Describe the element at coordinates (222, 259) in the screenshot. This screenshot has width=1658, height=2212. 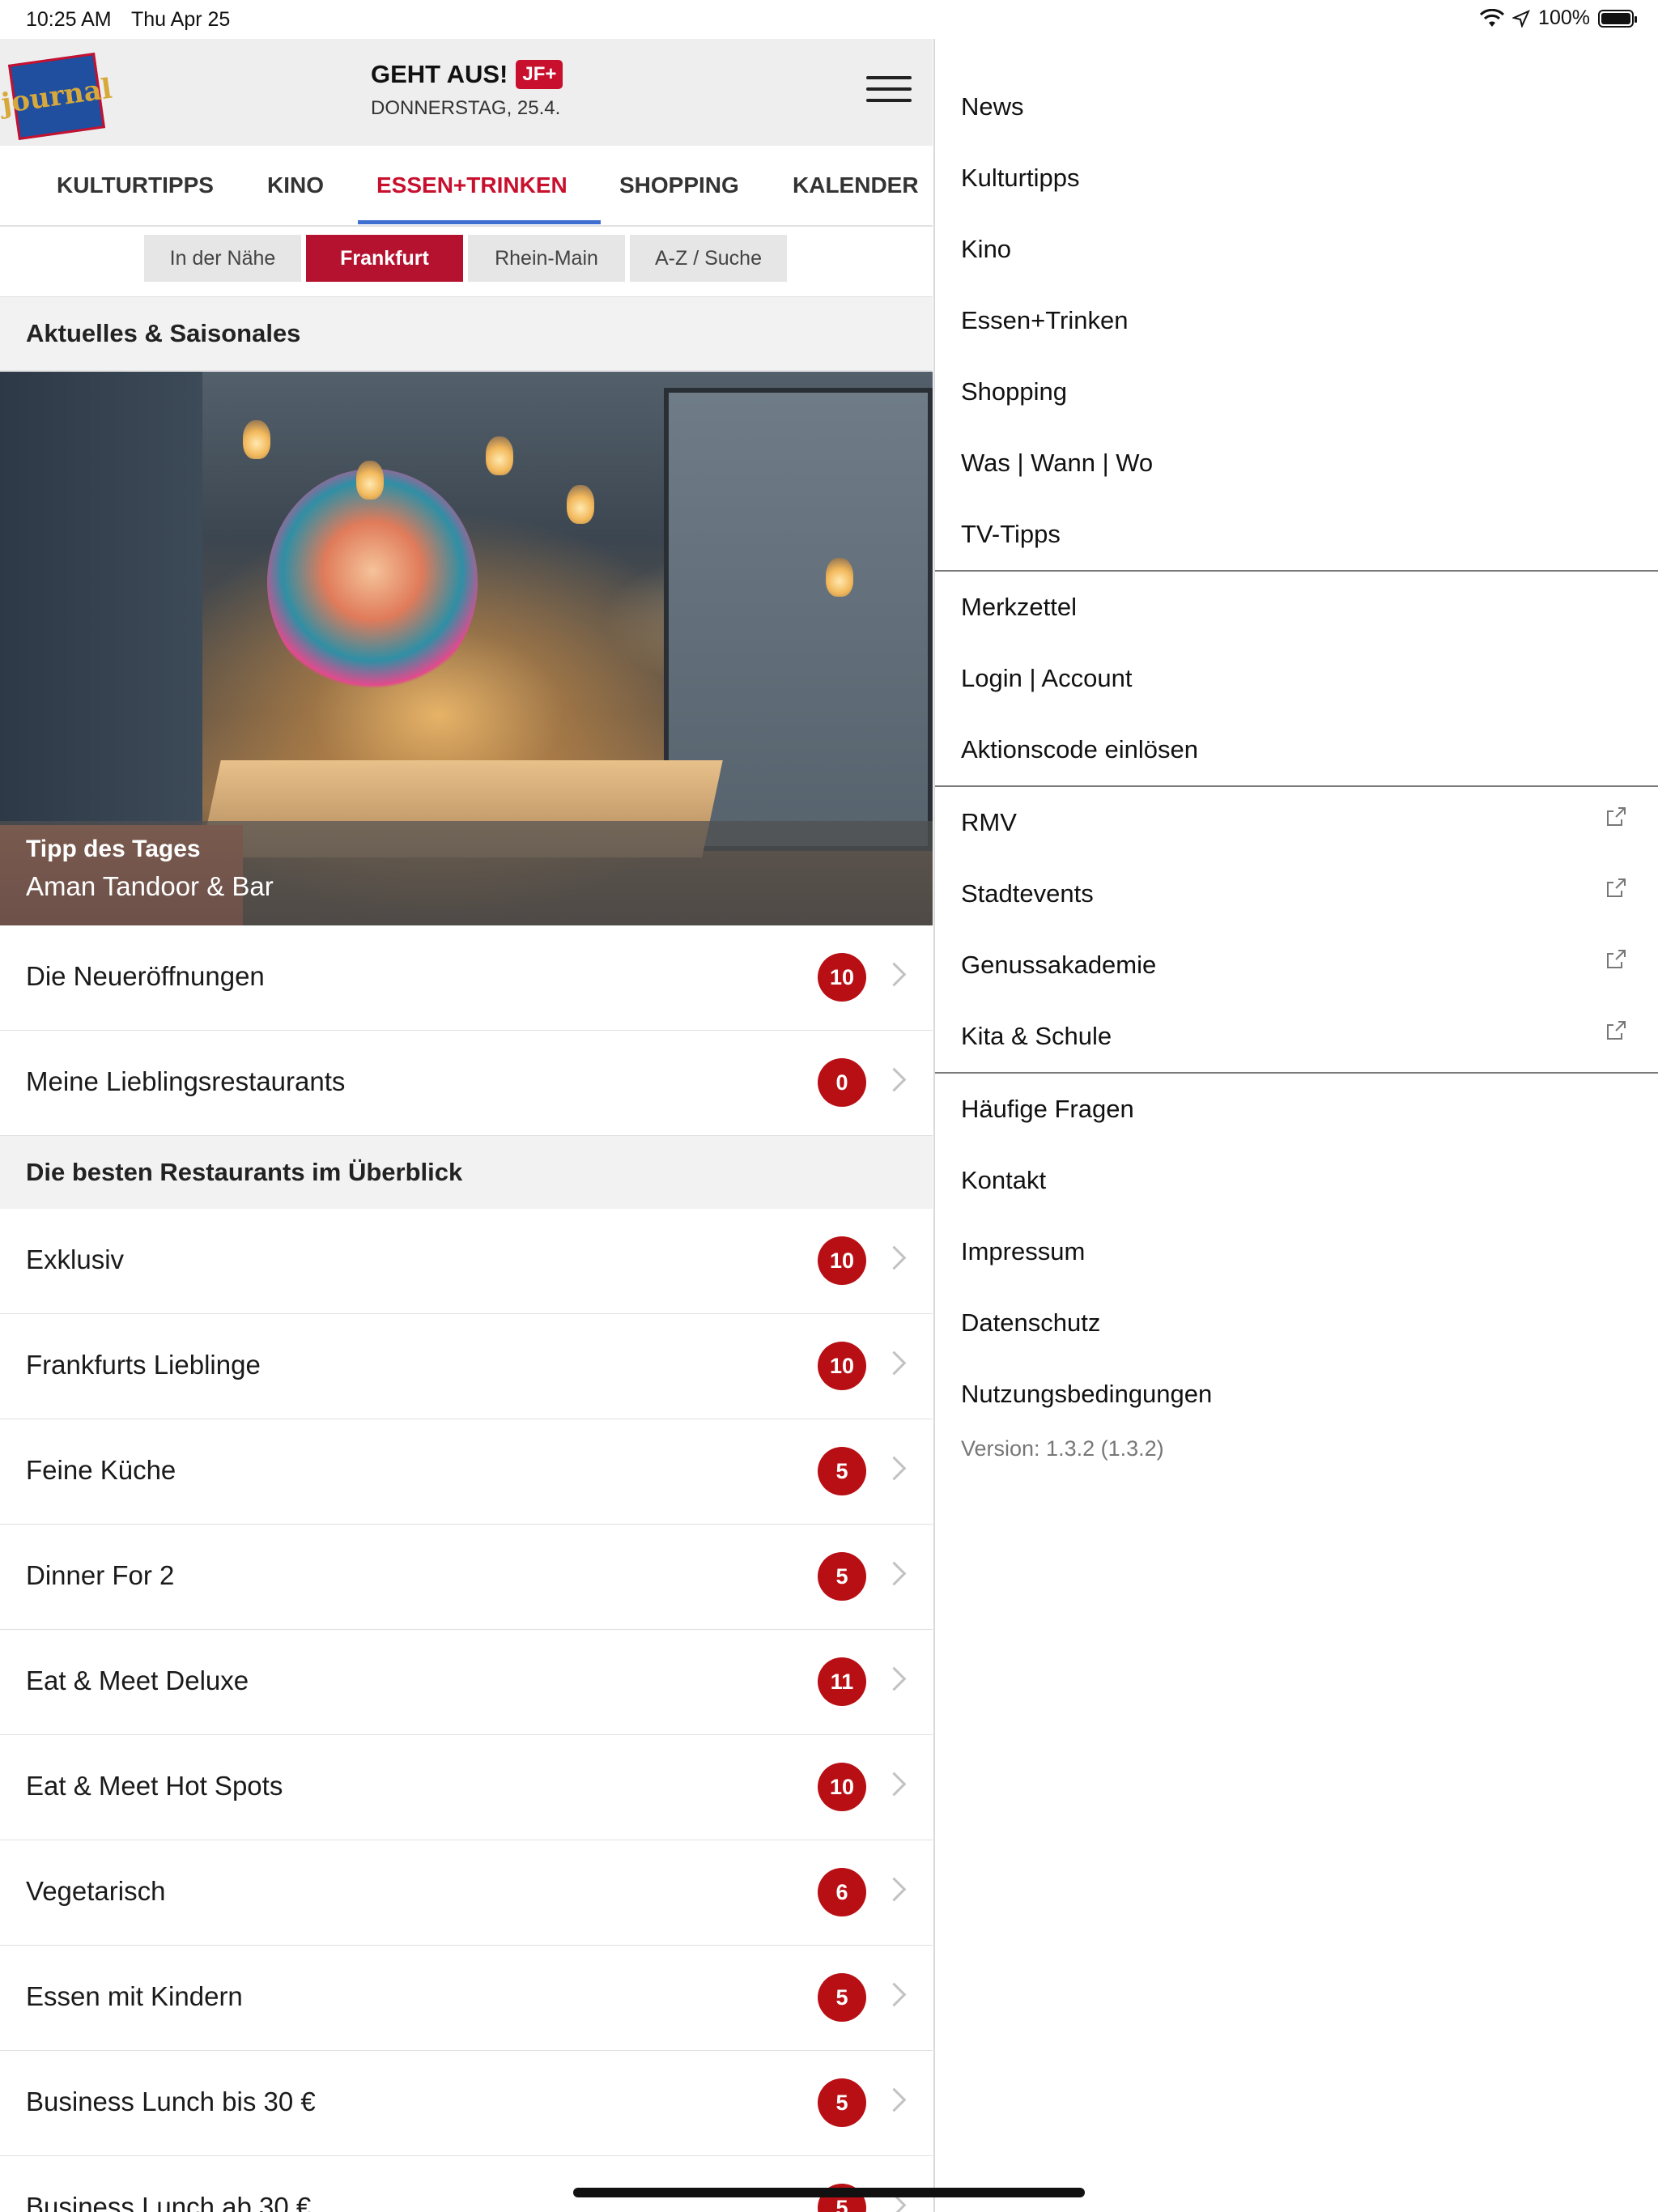
I see `segment-in-der-naehe: In der Nähe` at that location.